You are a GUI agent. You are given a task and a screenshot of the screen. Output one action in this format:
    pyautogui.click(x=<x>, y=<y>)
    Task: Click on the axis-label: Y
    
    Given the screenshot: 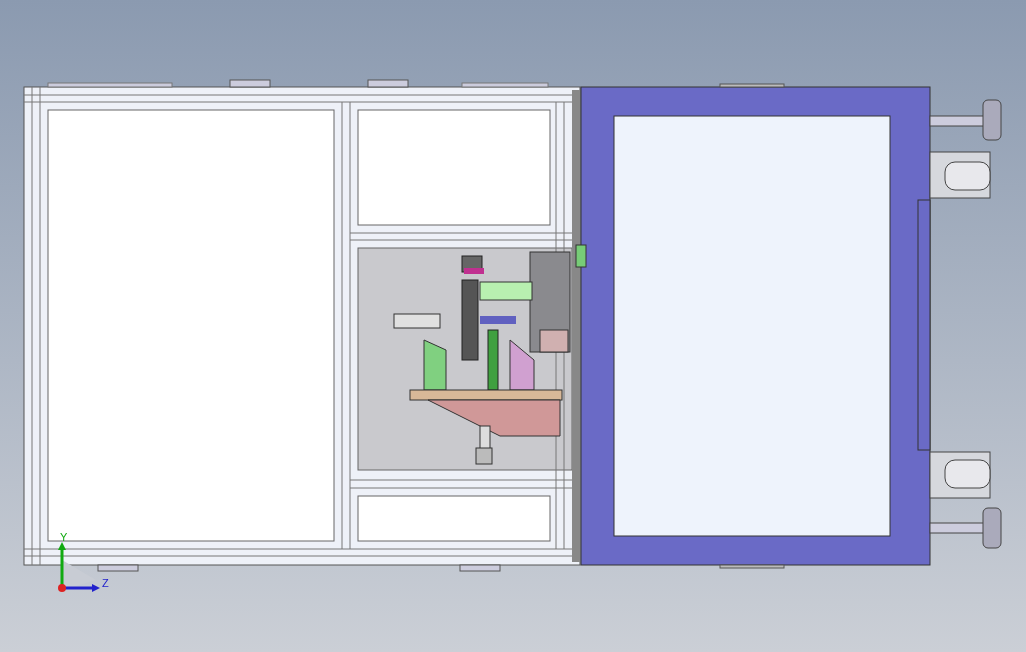 What is the action you would take?
    pyautogui.click(x=64, y=537)
    